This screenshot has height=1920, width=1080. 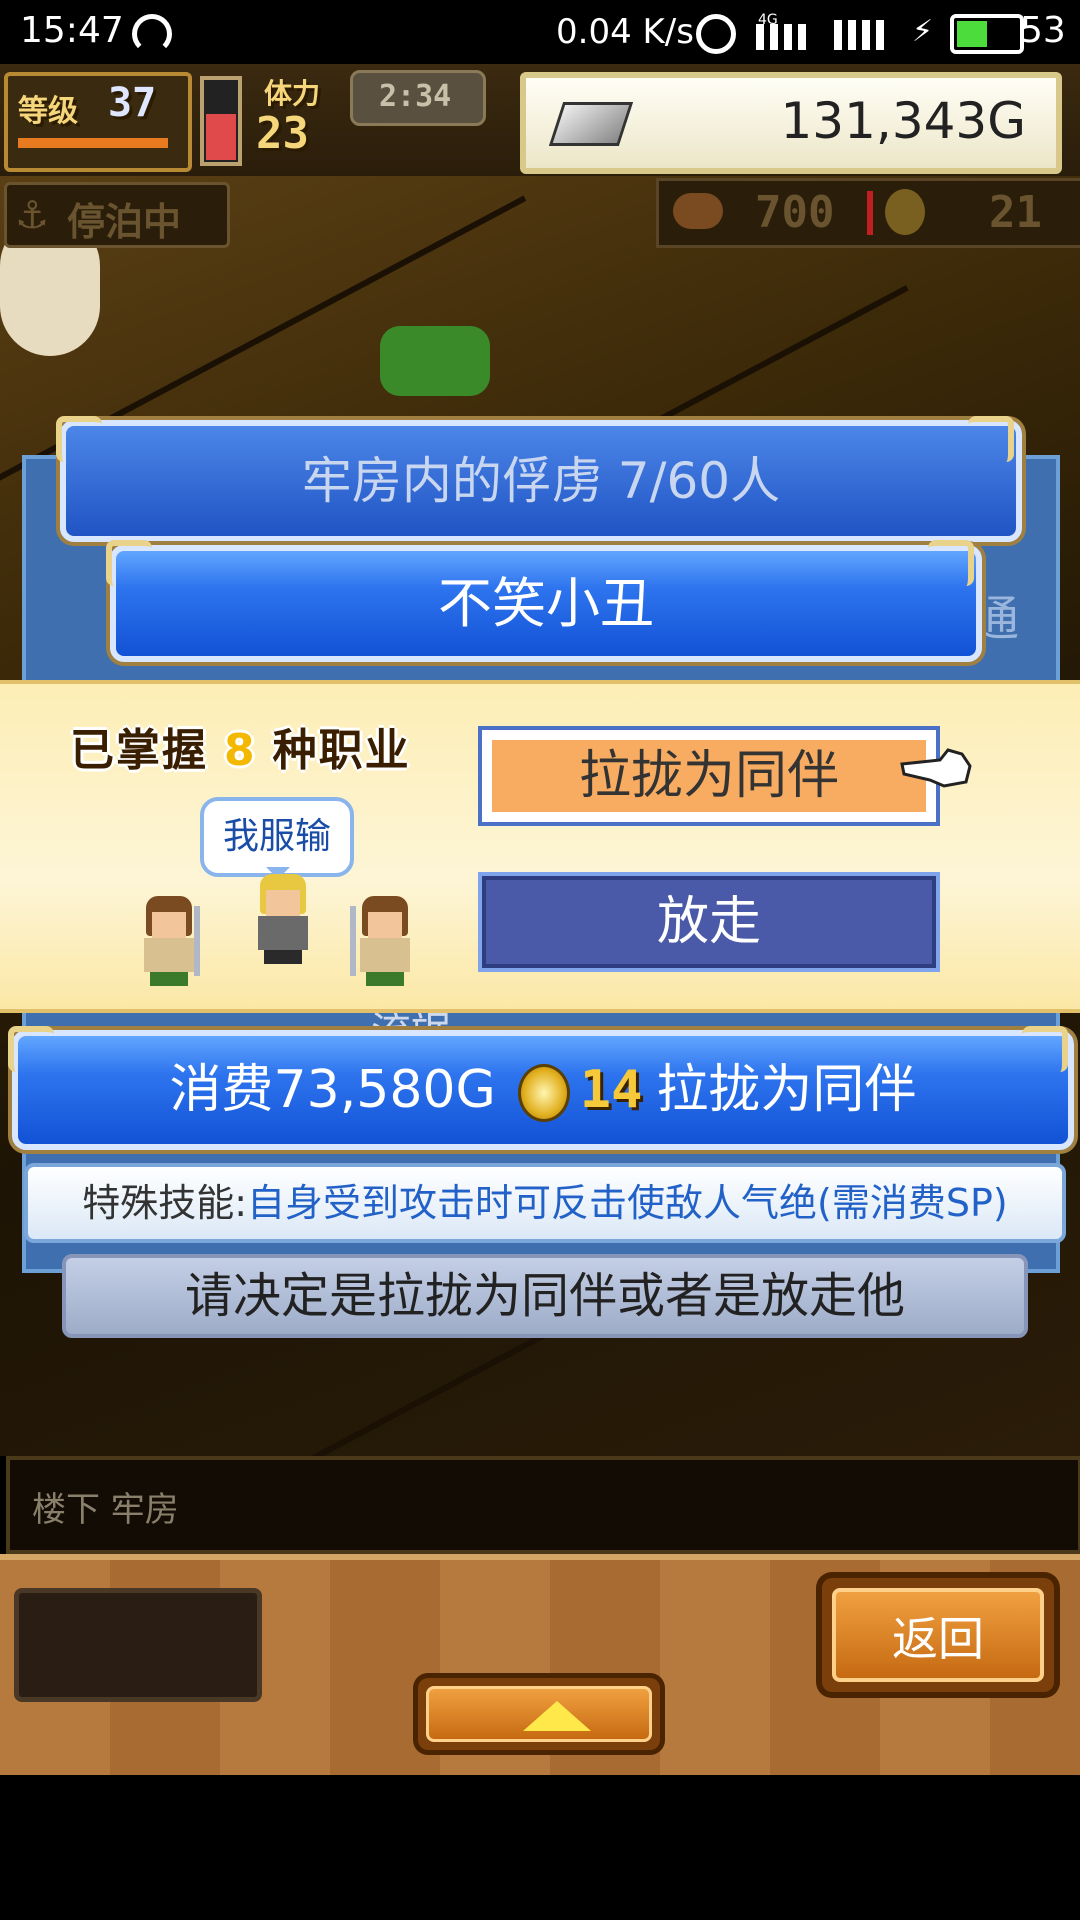 I want to click on special-skill-label: 特殊技能:, so click(x=165, y=1203).